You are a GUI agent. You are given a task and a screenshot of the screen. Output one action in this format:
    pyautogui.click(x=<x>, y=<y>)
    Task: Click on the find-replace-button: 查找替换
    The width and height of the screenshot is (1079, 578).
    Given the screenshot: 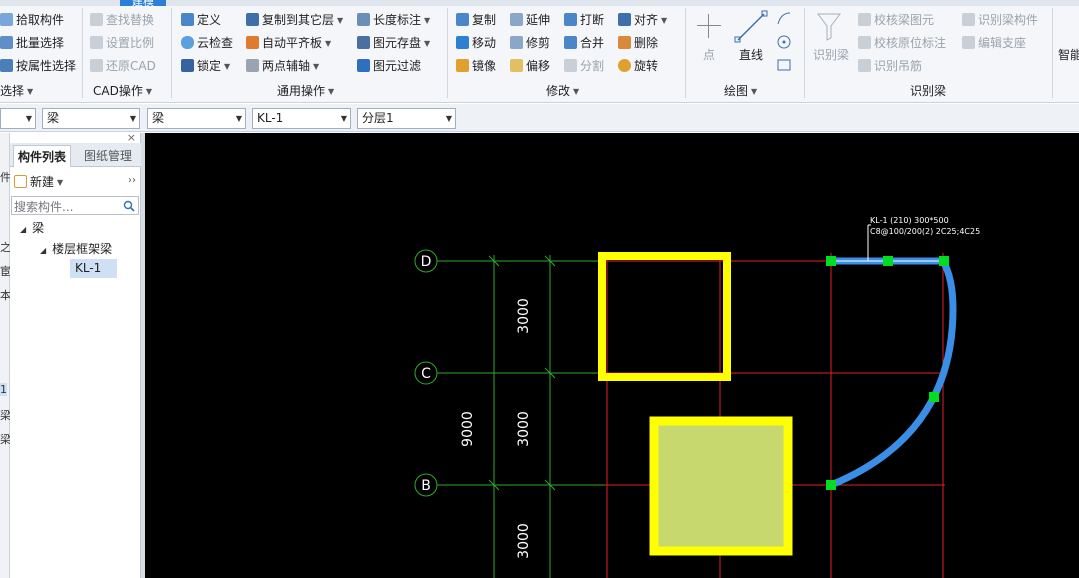 What is the action you would take?
    pyautogui.click(x=122, y=20)
    